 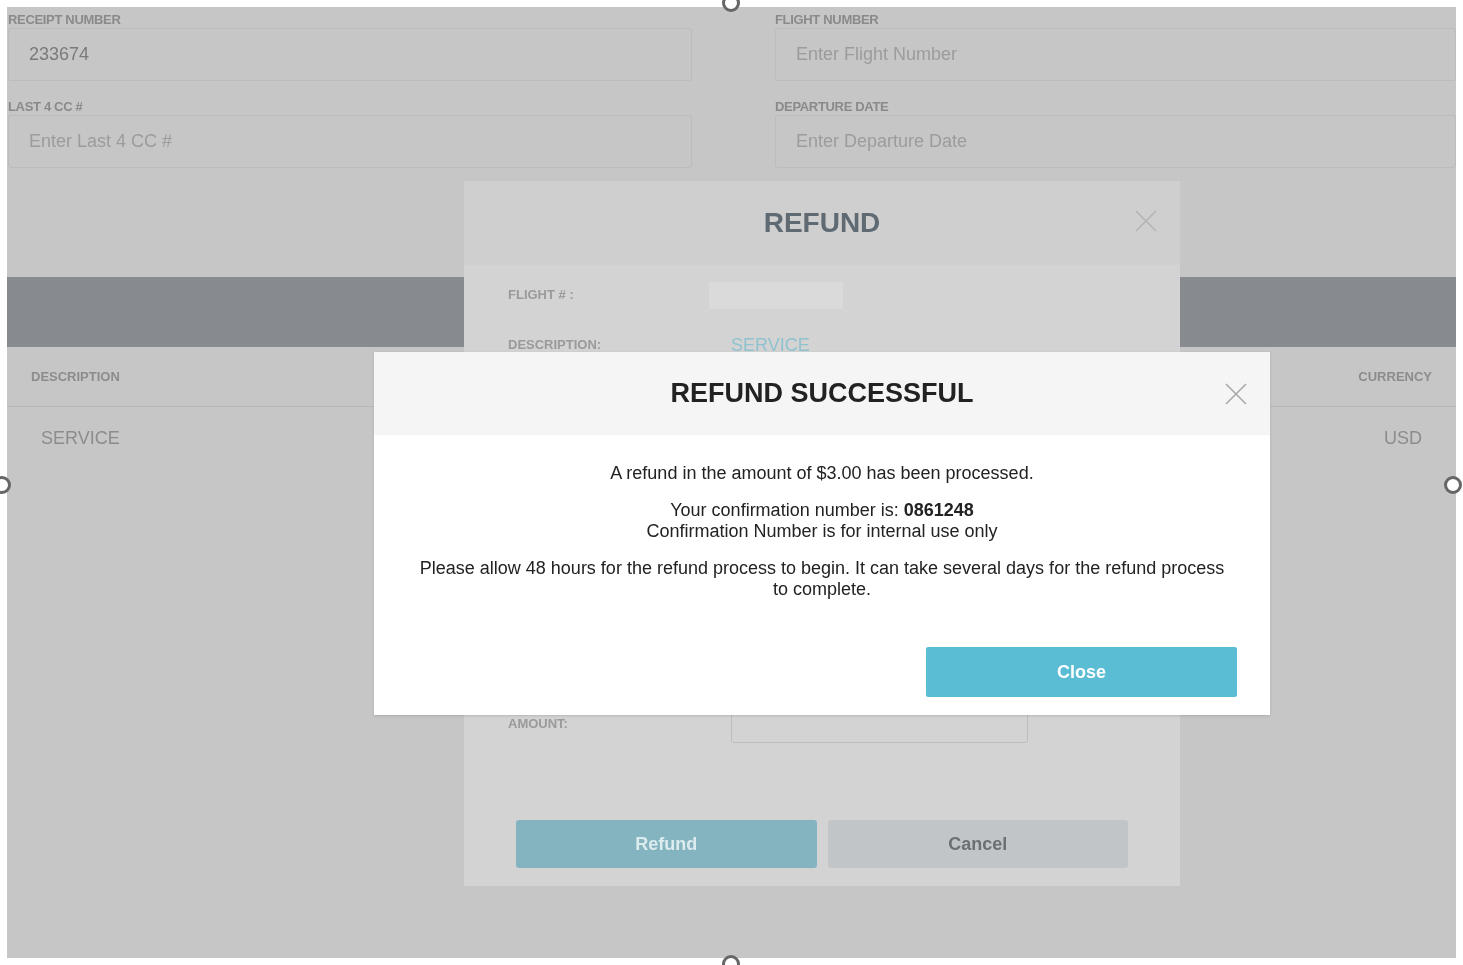 What do you see at coordinates (827, 19) in the screenshot?
I see `field-label: FLIGHT NUMBER` at bounding box center [827, 19].